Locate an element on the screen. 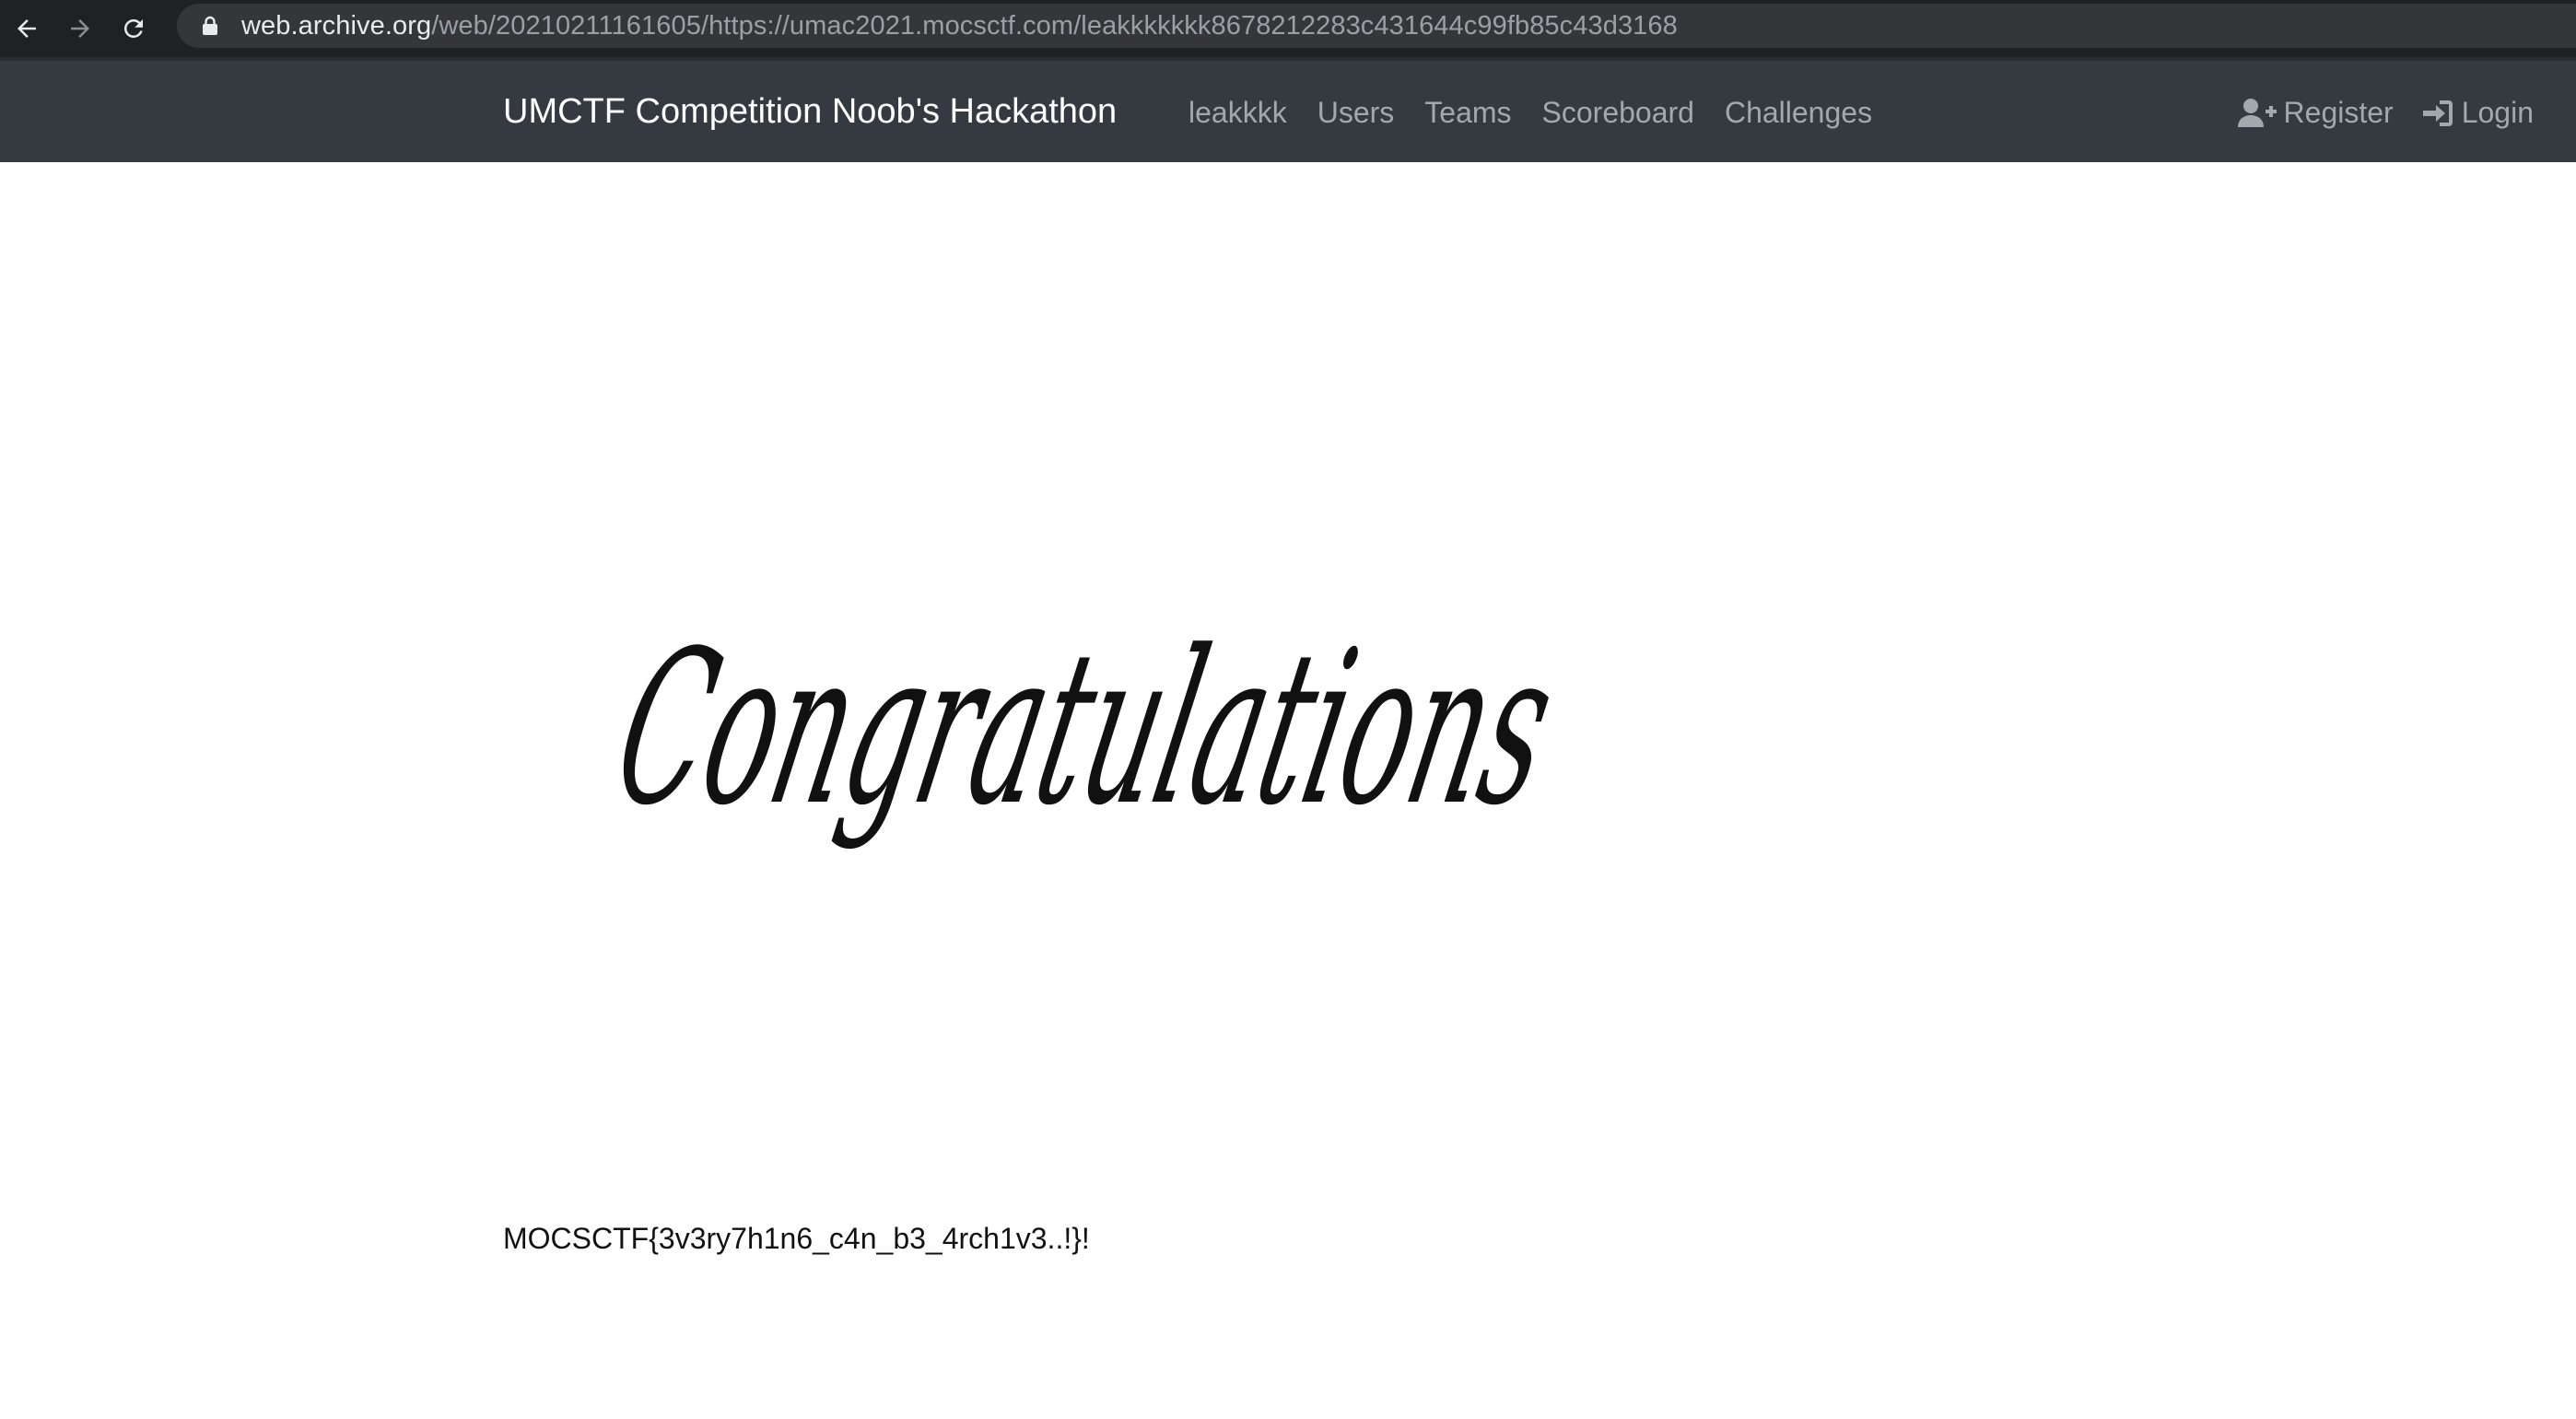 The image size is (2576, 1419). register-label: Register is located at coordinates (2338, 112).